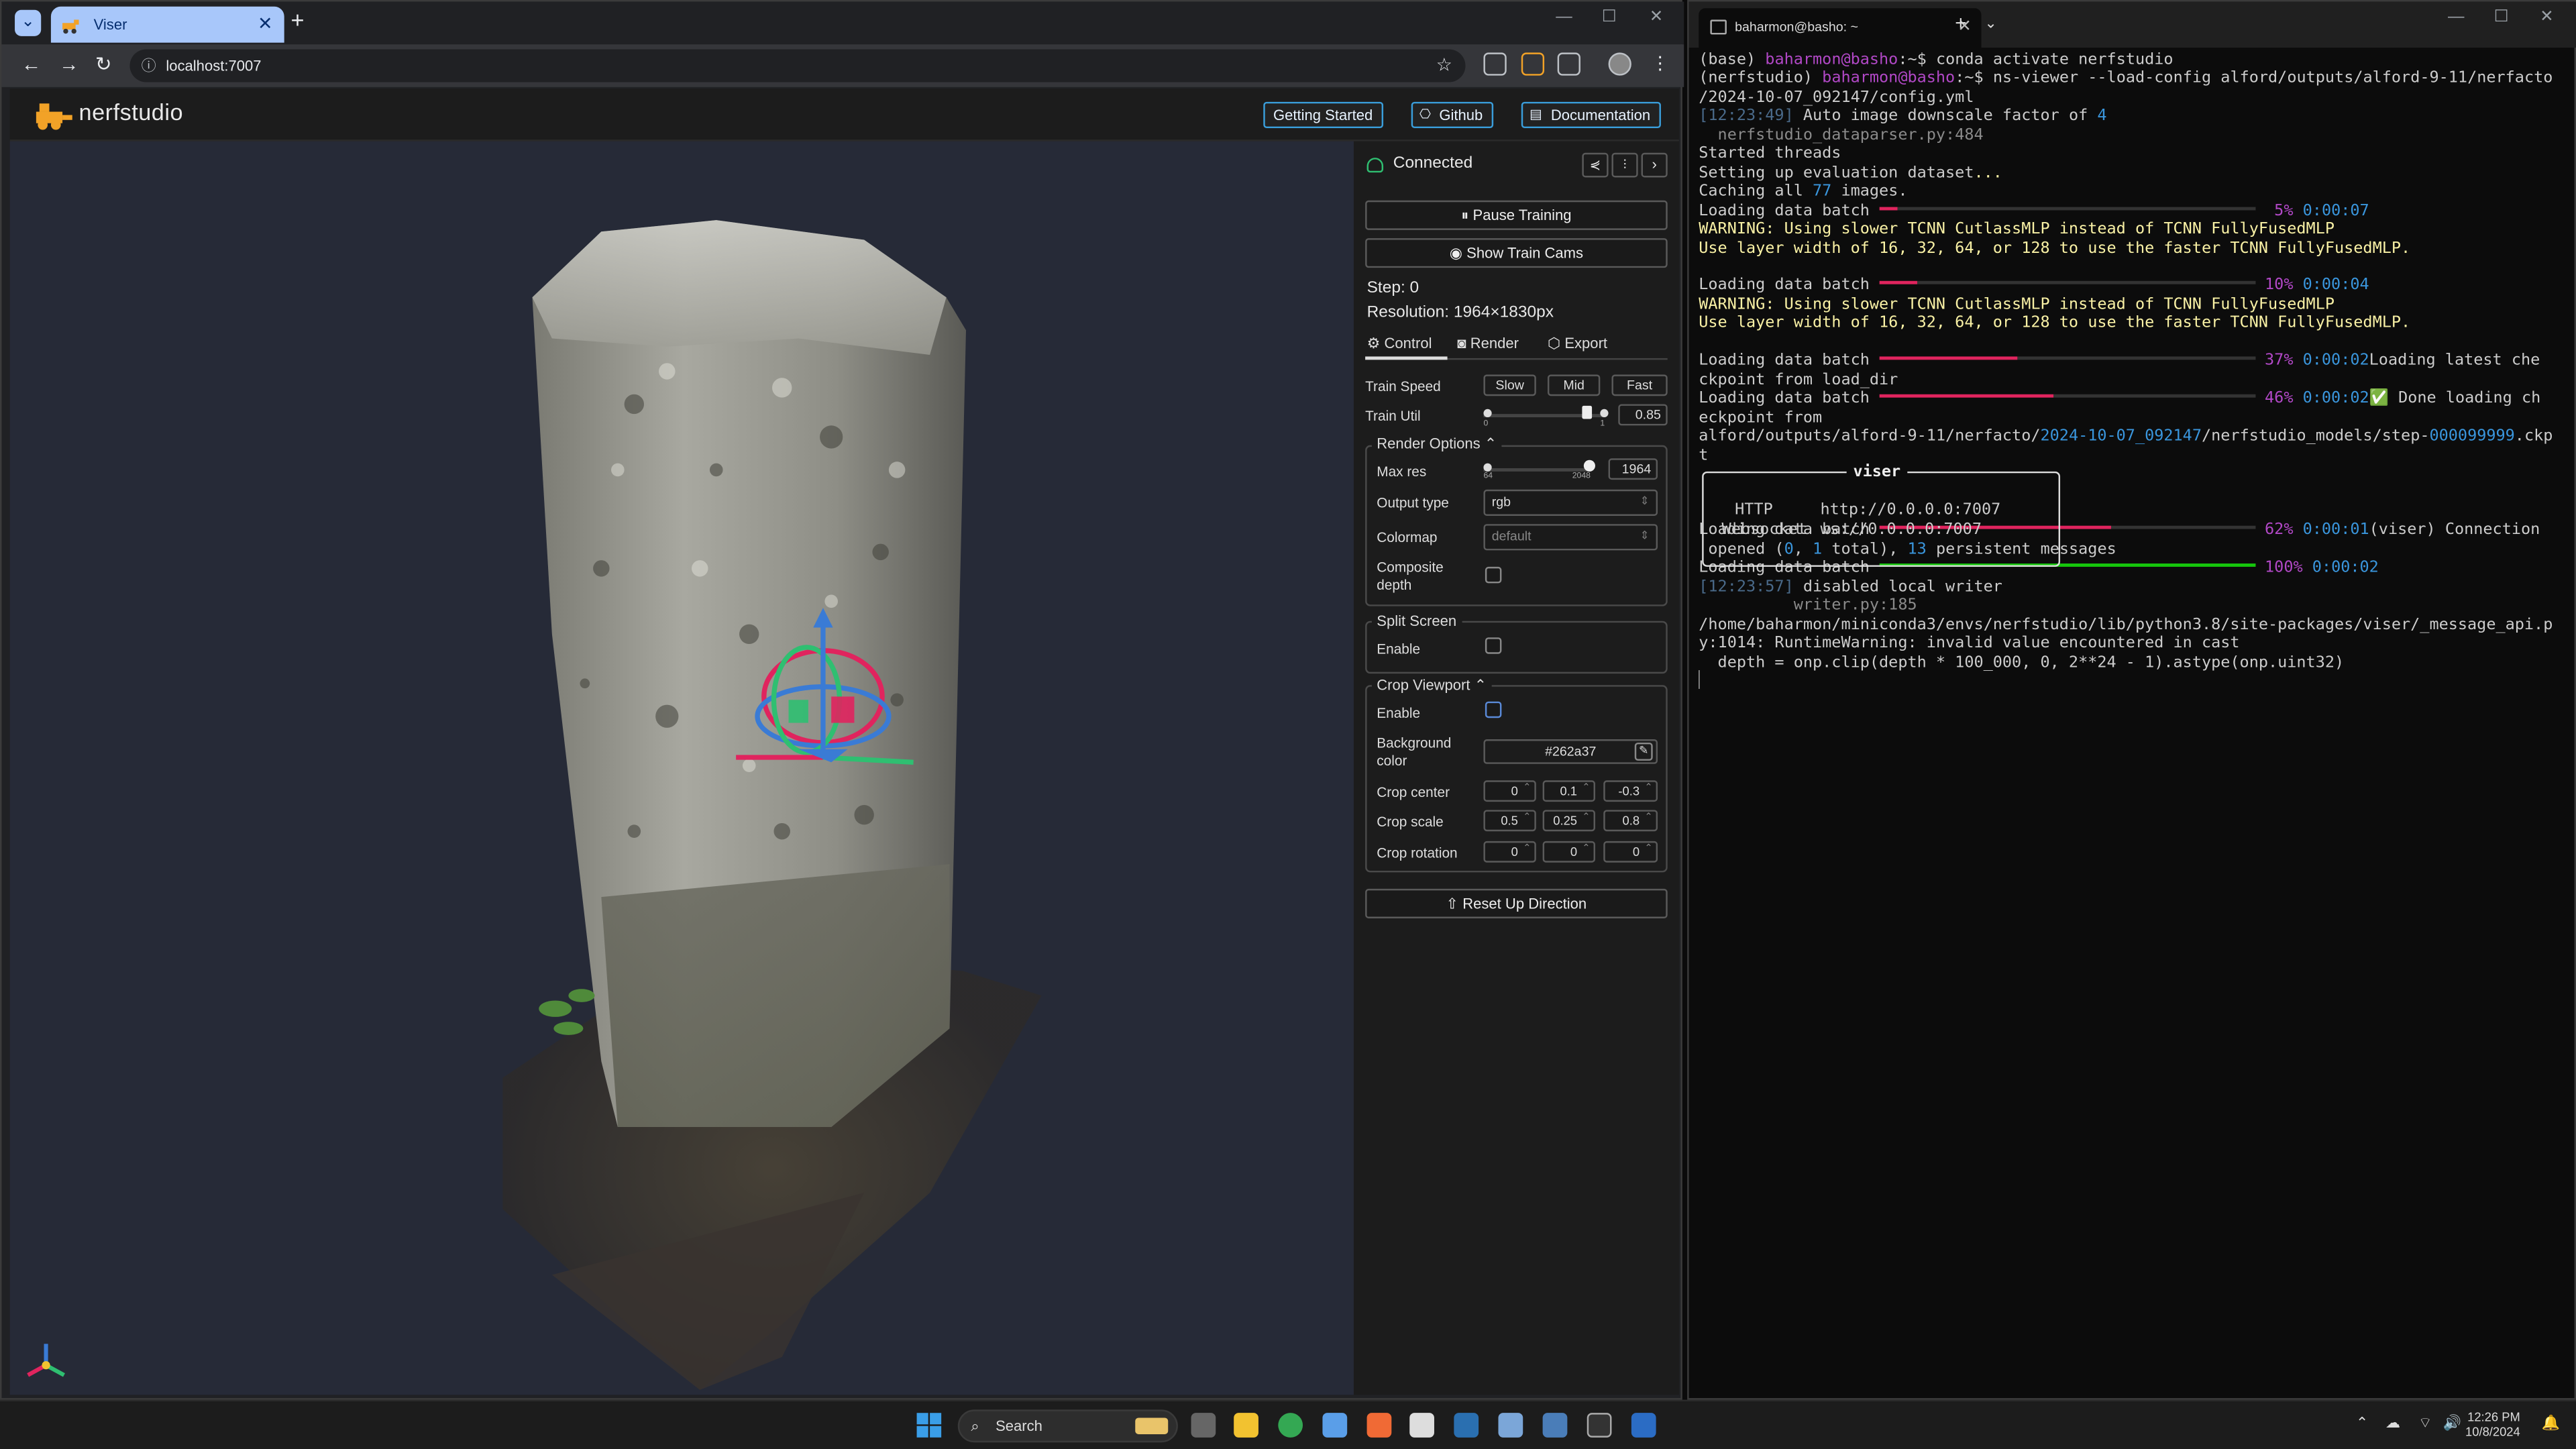 Image resolution: width=2576 pixels, height=1449 pixels. I want to click on dropdown-icon: ⌄, so click(1990, 24).